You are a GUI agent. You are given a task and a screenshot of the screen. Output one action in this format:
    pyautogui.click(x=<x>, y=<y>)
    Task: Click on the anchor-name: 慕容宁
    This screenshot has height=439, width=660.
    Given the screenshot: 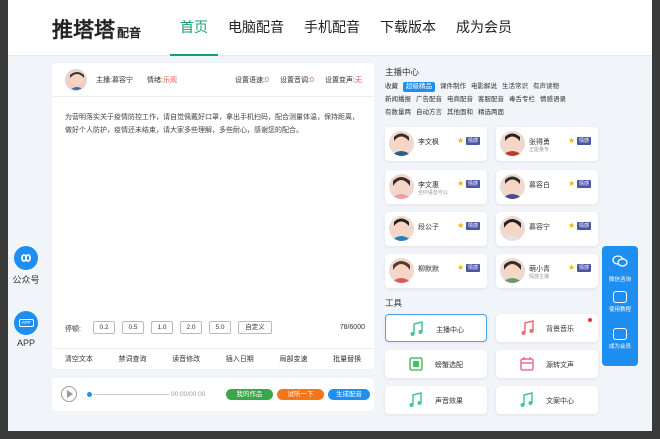 What is the action you would take?
    pyautogui.click(x=539, y=227)
    